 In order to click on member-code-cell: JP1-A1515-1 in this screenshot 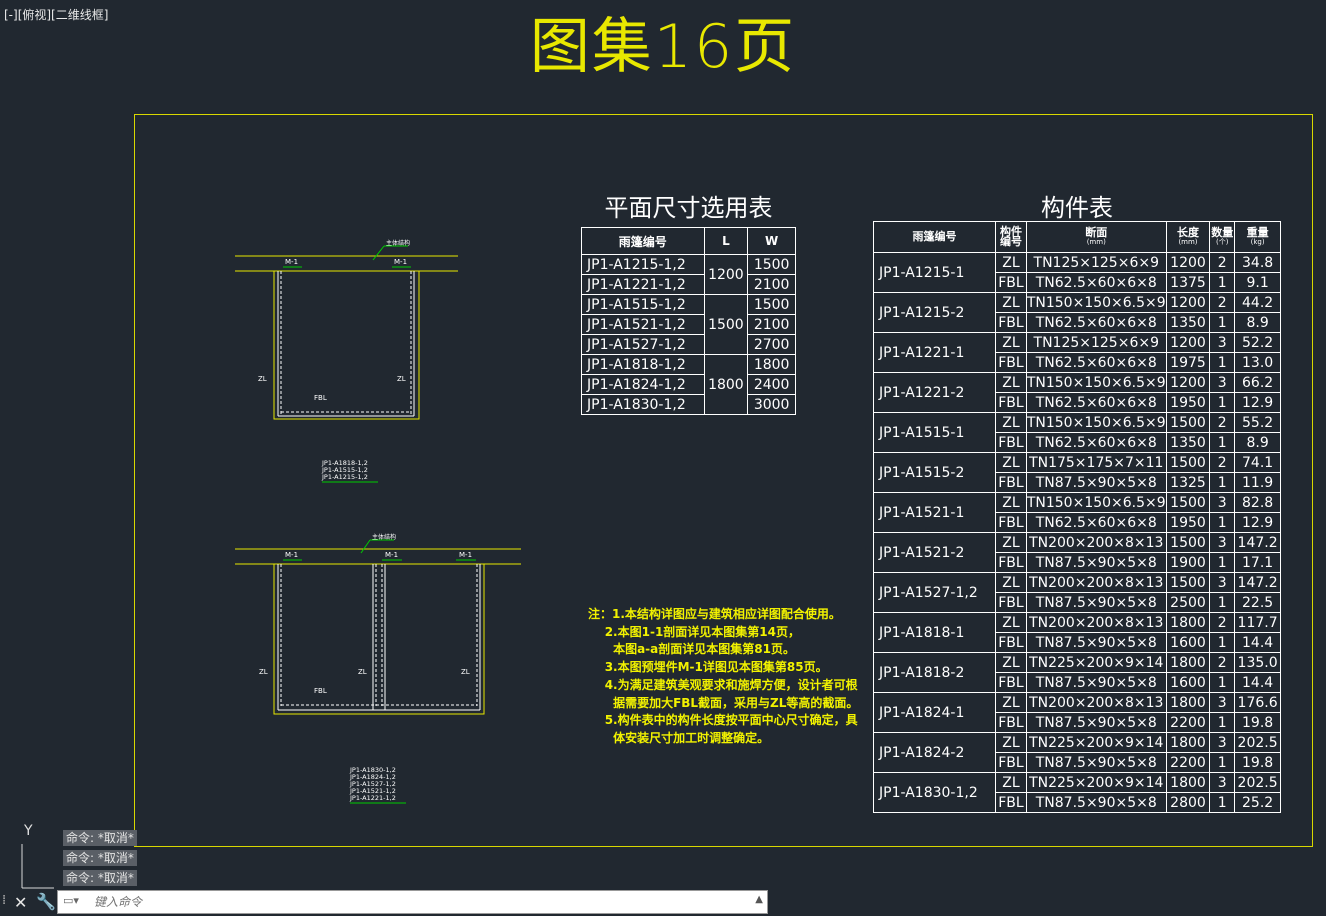, I will do `click(934, 432)`.